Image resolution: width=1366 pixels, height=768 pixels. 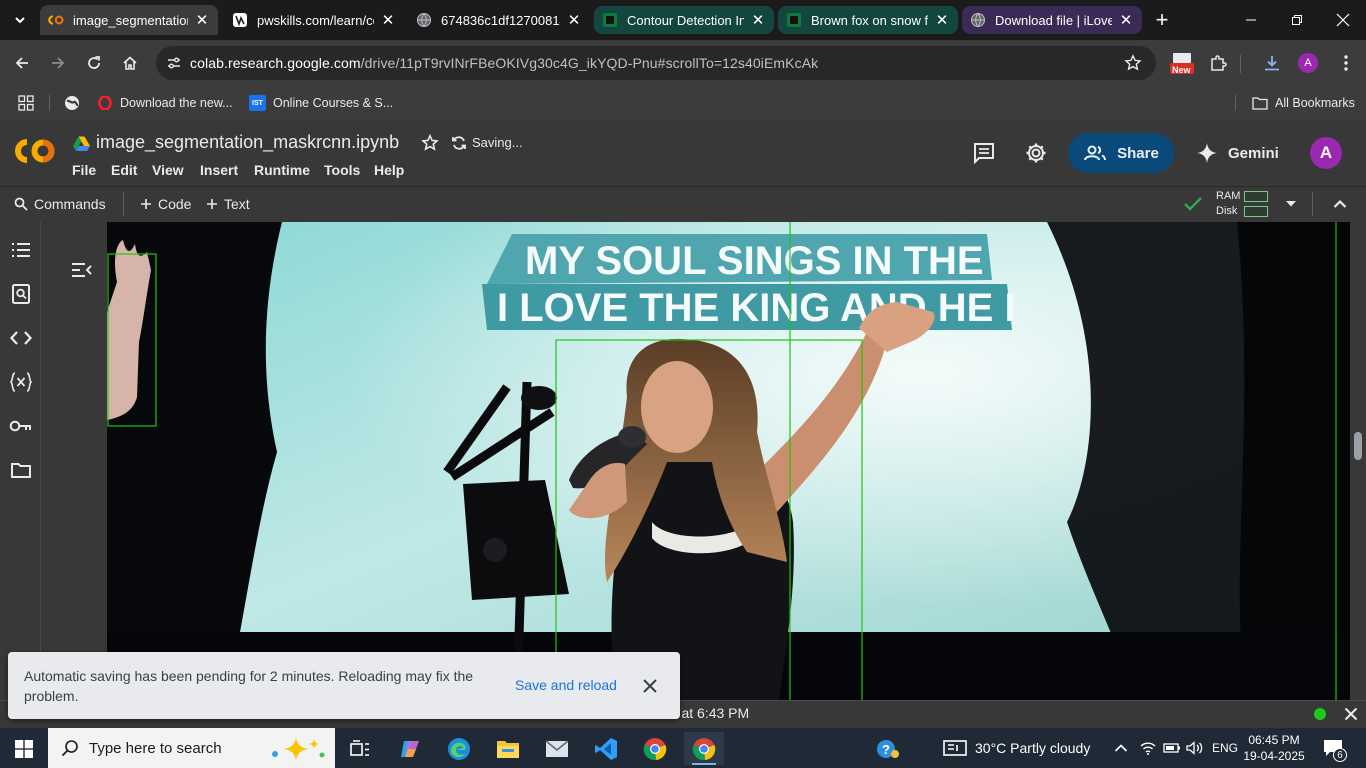 What do you see at coordinates (410, 748) in the screenshot?
I see `copilot-app` at bounding box center [410, 748].